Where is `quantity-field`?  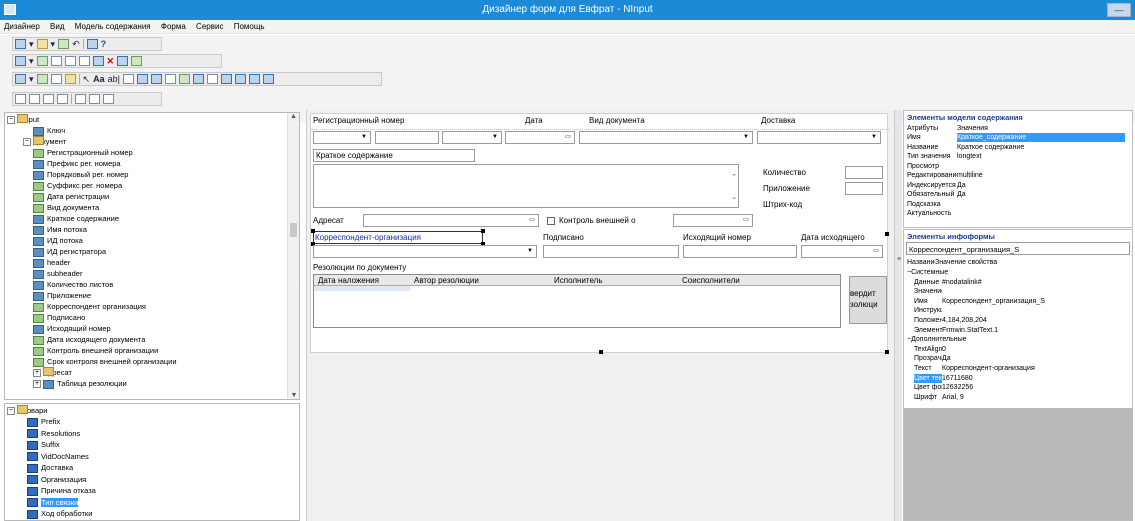 quantity-field is located at coordinates (864, 172).